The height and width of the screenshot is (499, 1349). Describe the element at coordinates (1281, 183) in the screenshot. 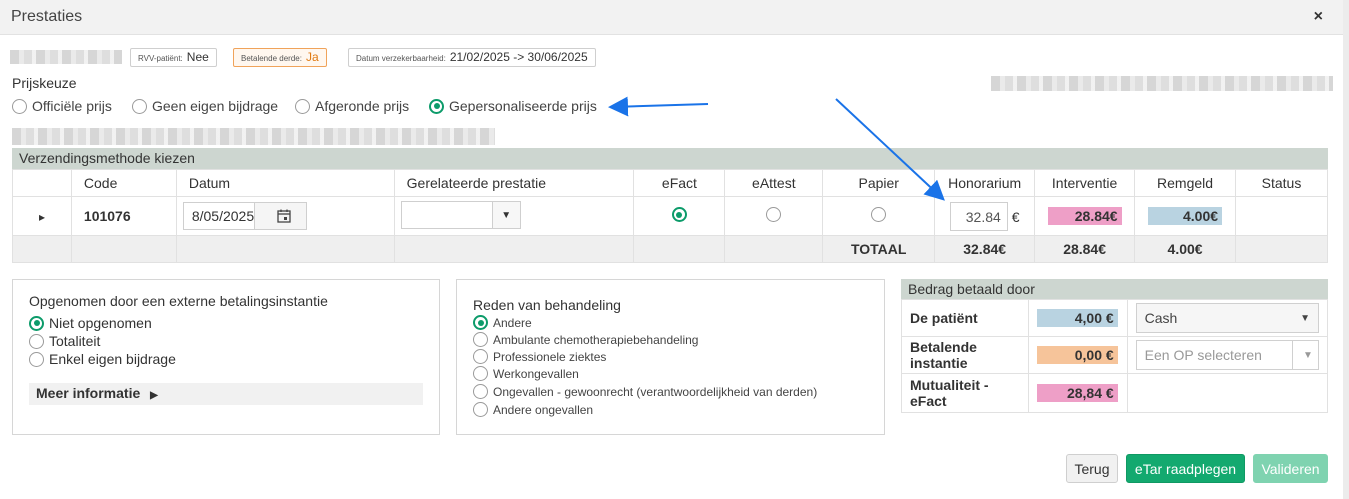

I see `col-status: Status` at that location.